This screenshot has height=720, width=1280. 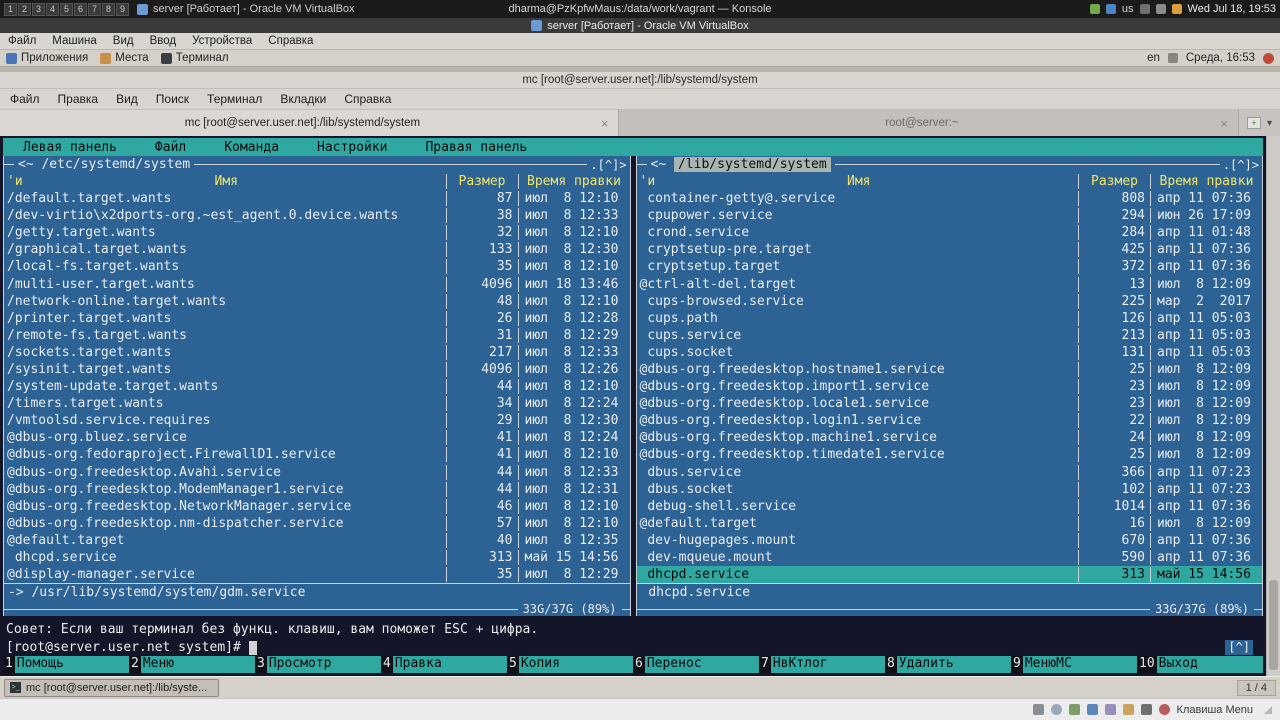 I want to click on workspace-button: 8, so click(x=108, y=9).